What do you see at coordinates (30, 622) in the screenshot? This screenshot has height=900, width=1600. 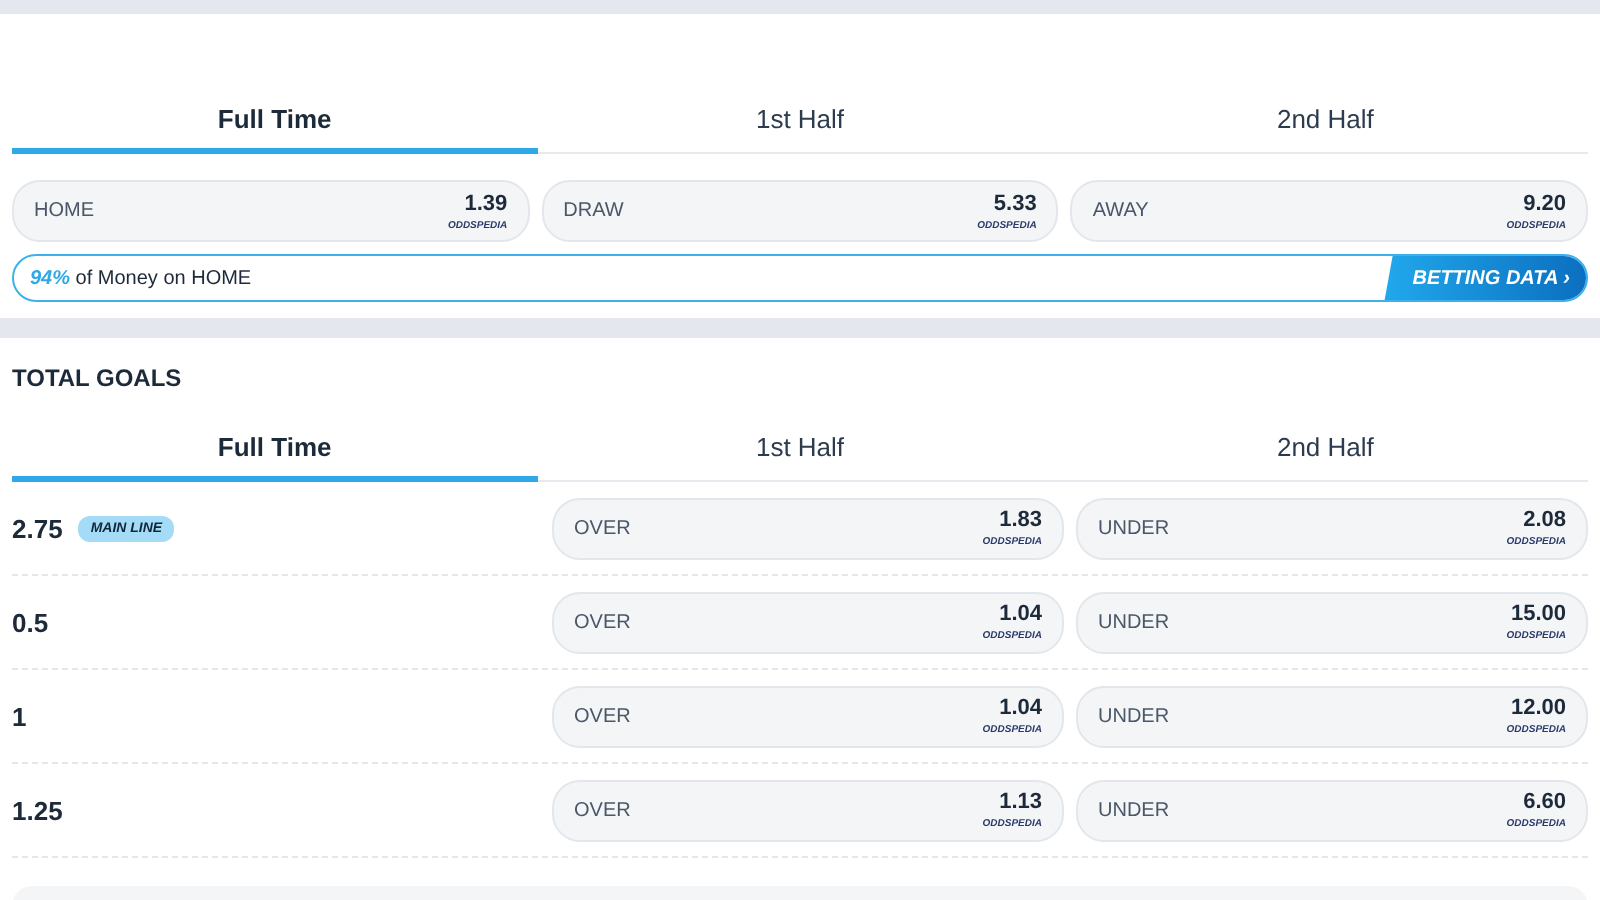 I see `goal-line: 0.5` at bounding box center [30, 622].